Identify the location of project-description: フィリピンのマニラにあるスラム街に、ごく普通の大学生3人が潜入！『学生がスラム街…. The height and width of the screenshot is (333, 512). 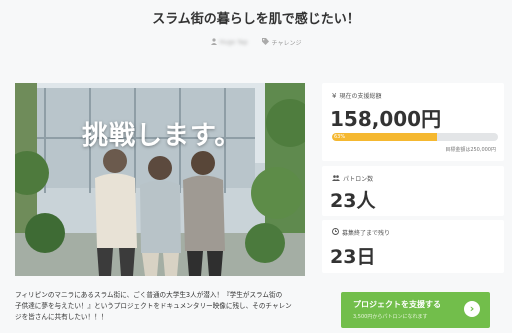
(165, 306).